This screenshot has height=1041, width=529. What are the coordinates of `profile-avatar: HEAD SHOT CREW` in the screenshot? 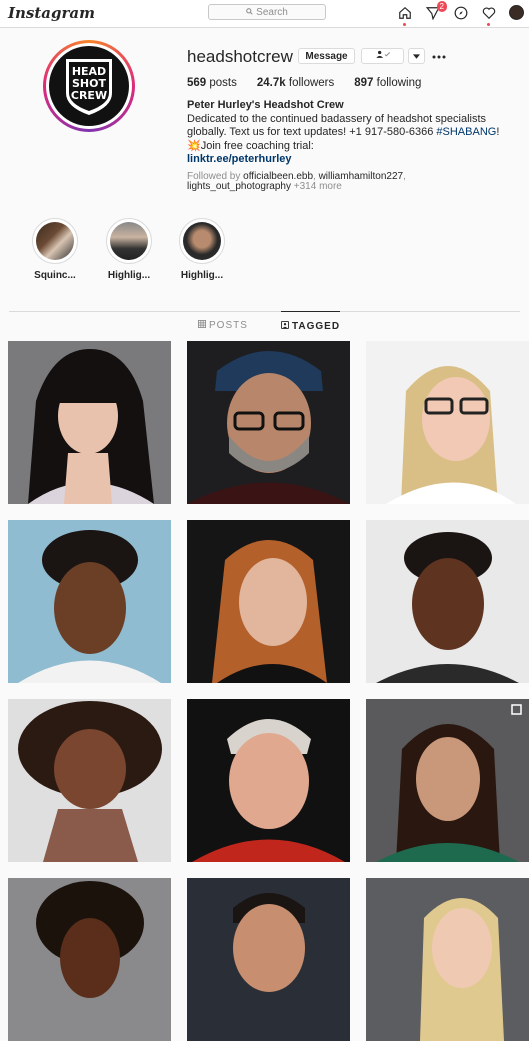 It's located at (89, 86).